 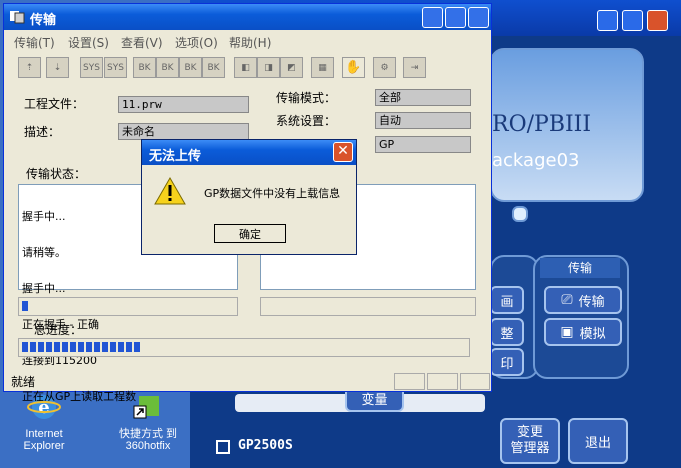 I want to click on transfer-icon: ⎚, so click(x=567, y=300).